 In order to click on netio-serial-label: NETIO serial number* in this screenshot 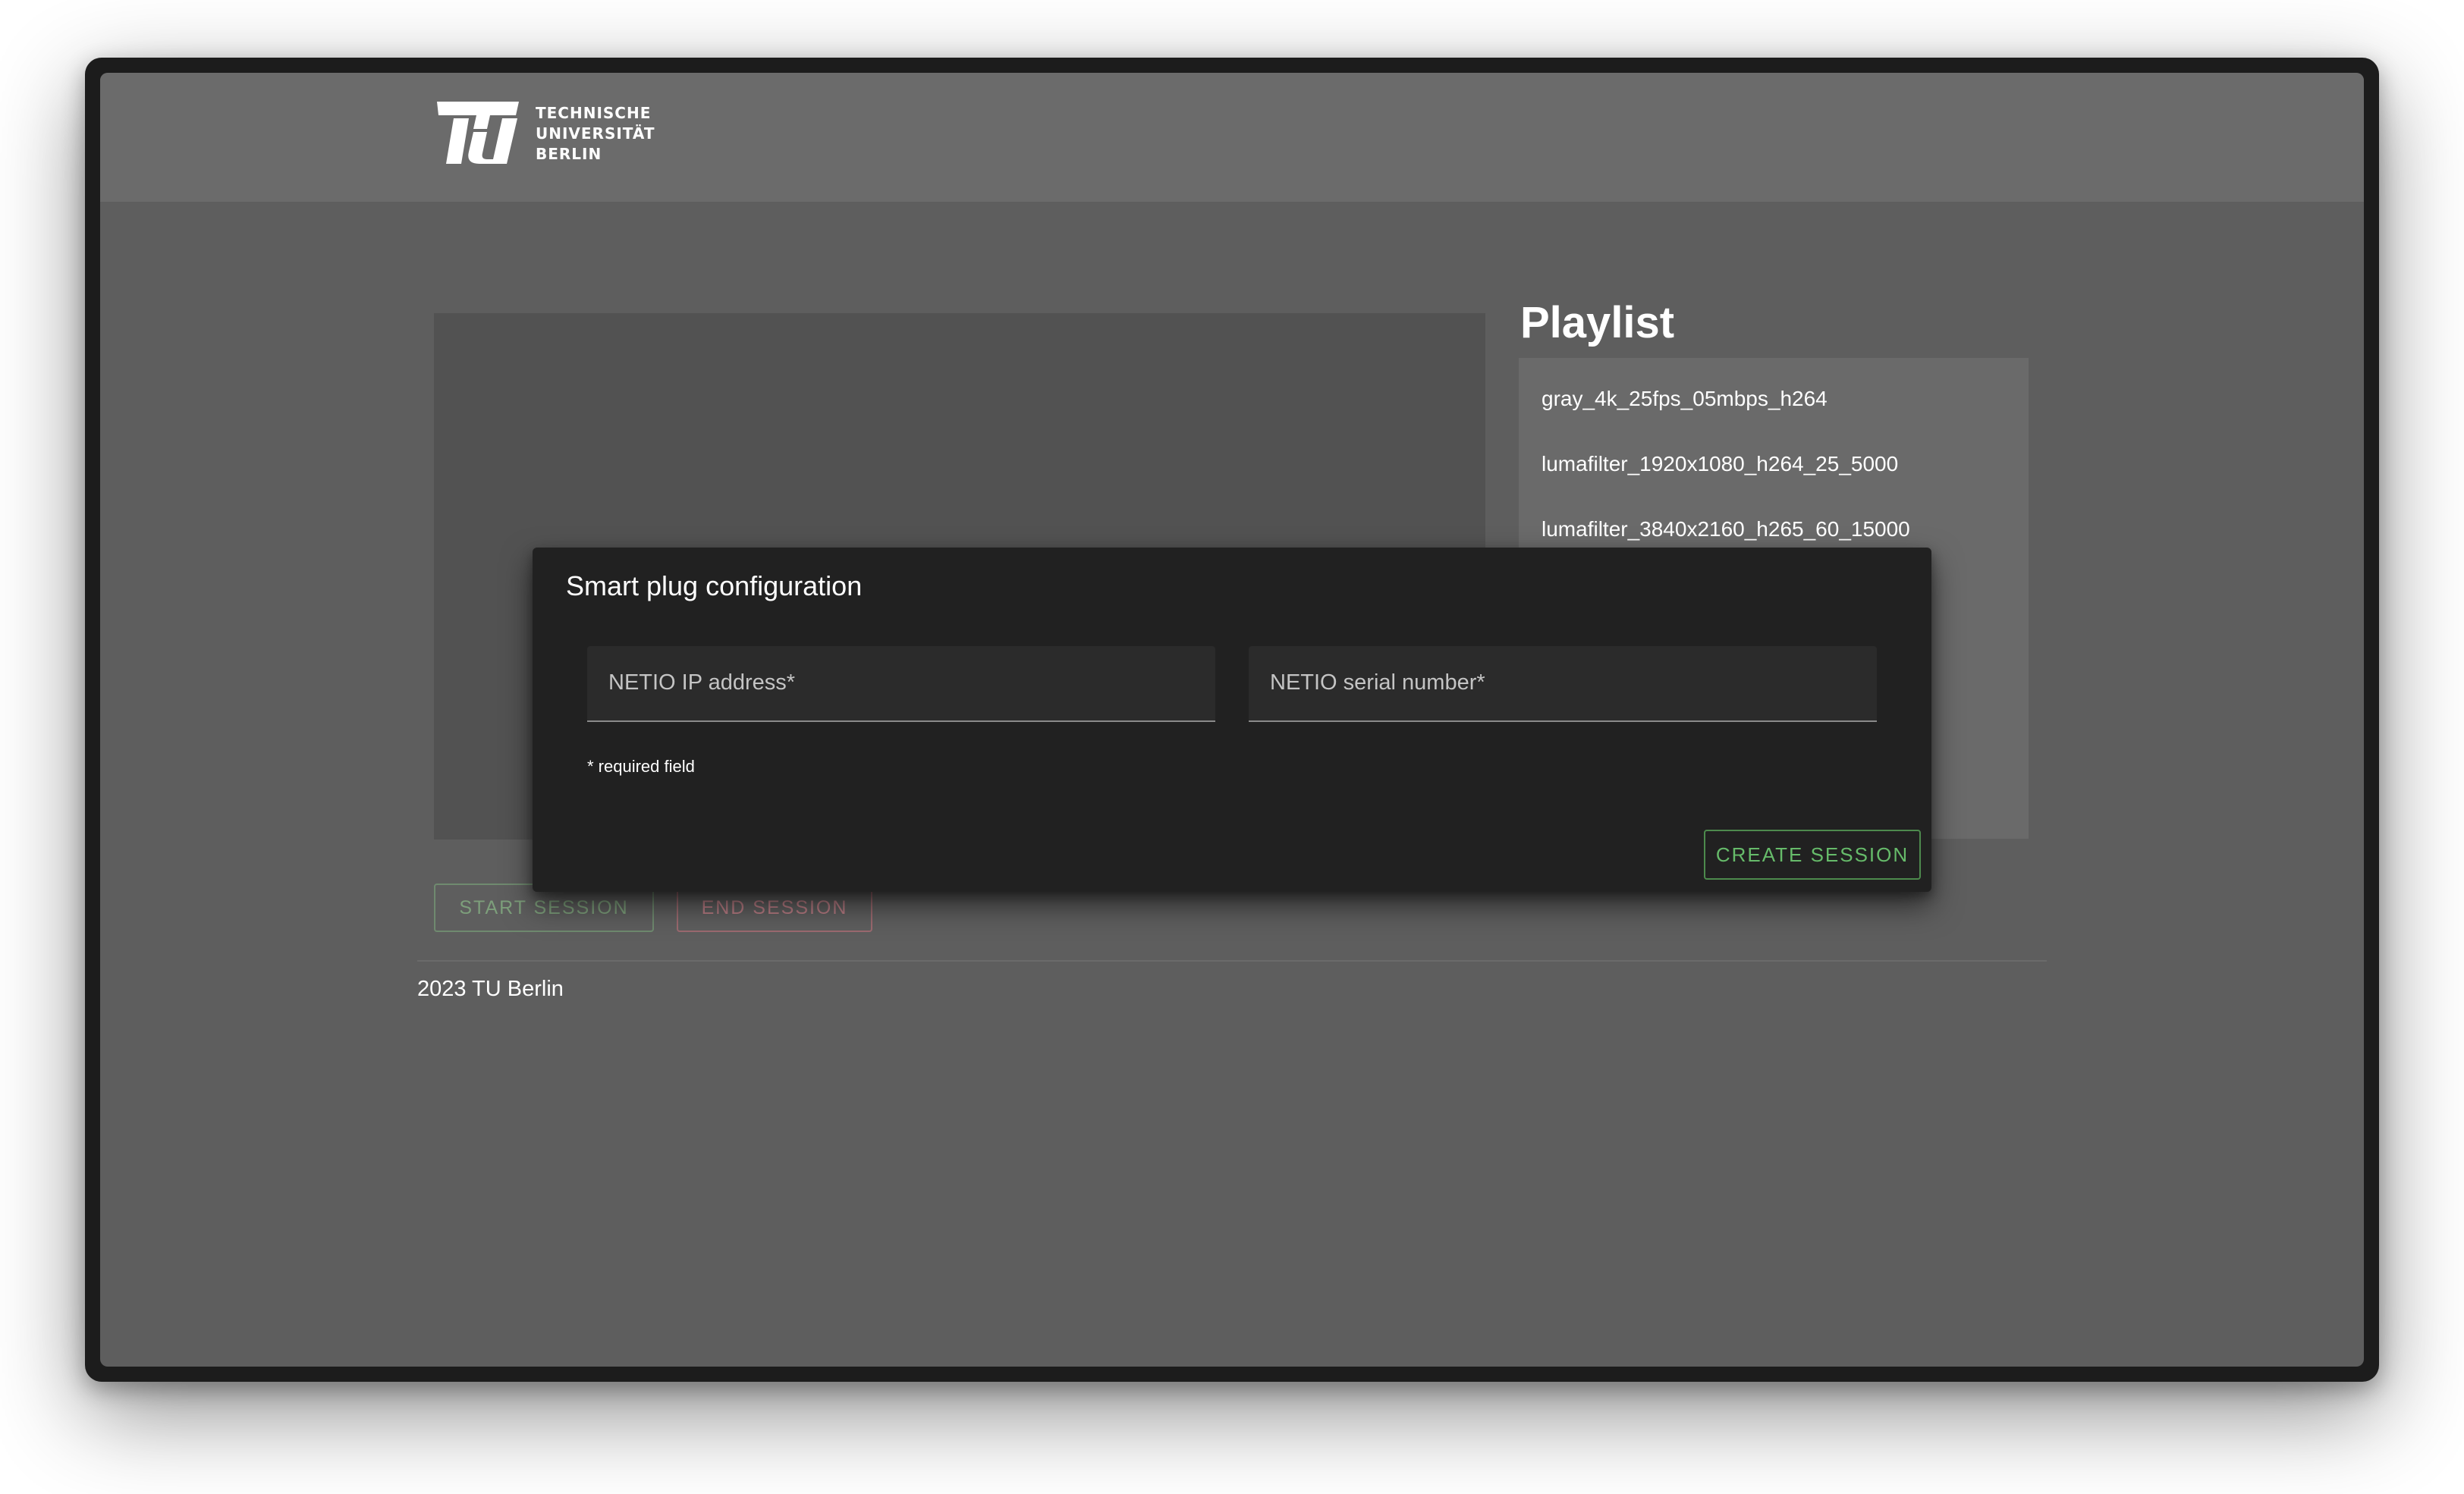, I will do `click(1377, 682)`.